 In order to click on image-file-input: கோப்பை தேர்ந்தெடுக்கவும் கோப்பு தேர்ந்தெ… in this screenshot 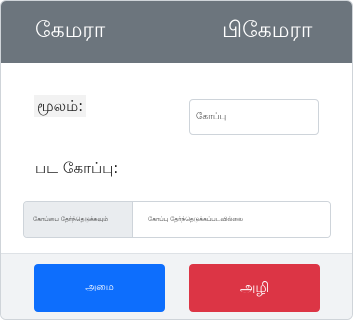, I will do `click(177, 219)`.